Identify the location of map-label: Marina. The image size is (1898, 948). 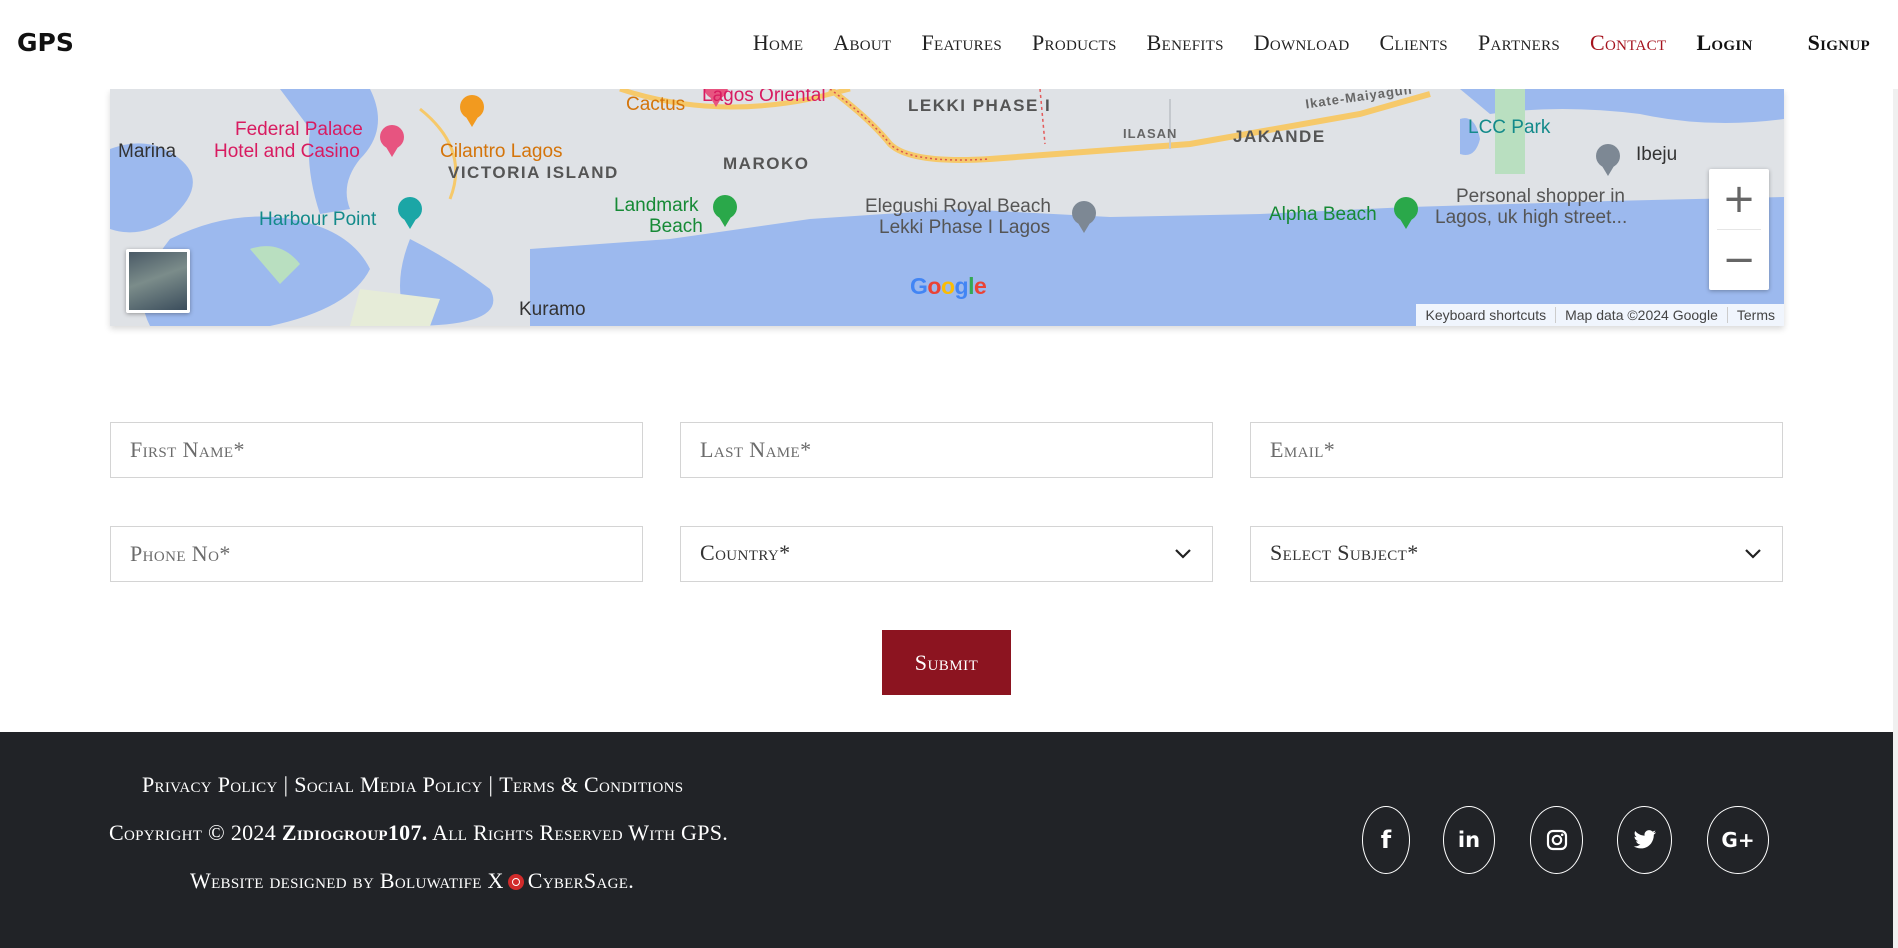
(147, 151).